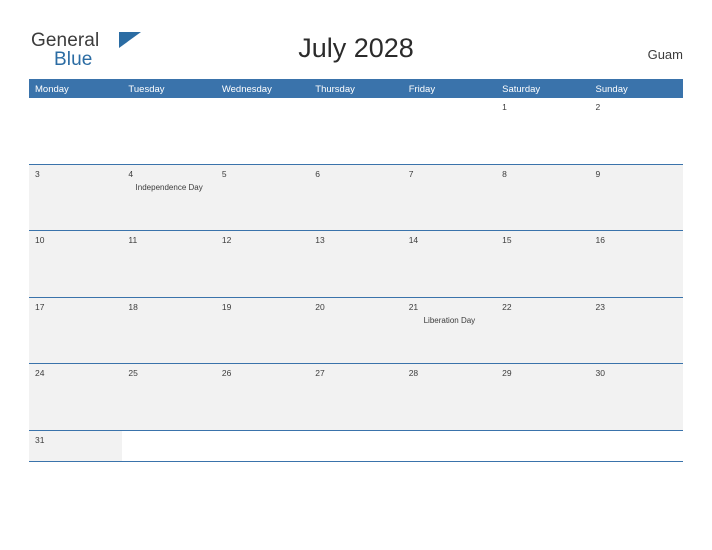  I want to click on page-title: July 2028, so click(356, 48).